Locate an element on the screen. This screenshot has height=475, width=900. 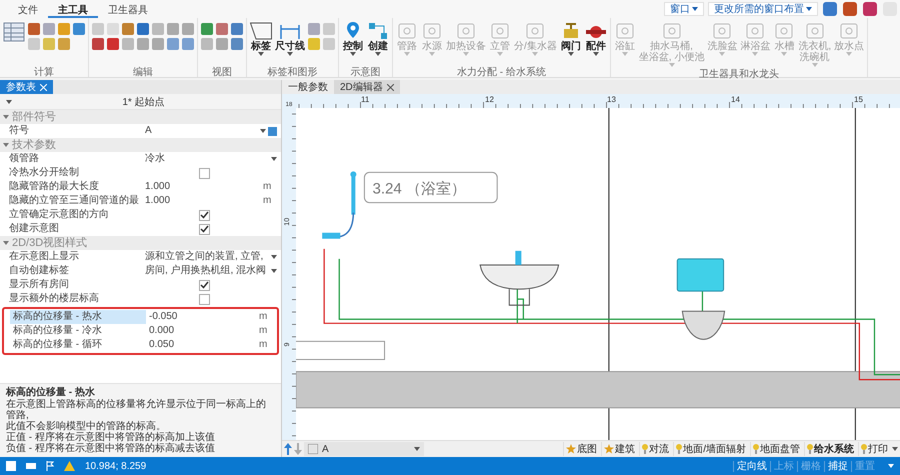
group-title: 编辑 is located at coordinates (143, 71).